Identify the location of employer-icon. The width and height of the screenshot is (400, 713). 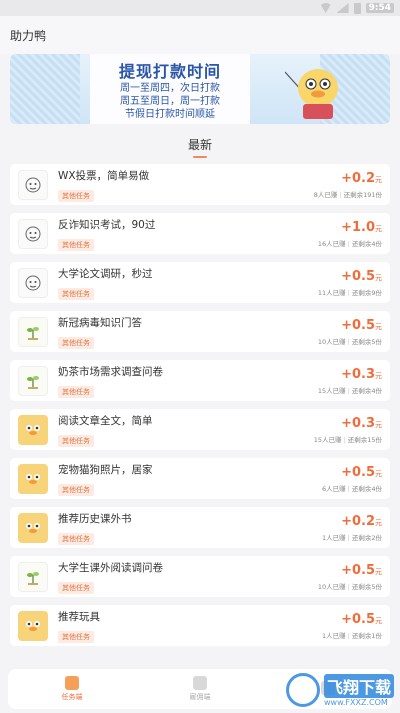
(200, 683).